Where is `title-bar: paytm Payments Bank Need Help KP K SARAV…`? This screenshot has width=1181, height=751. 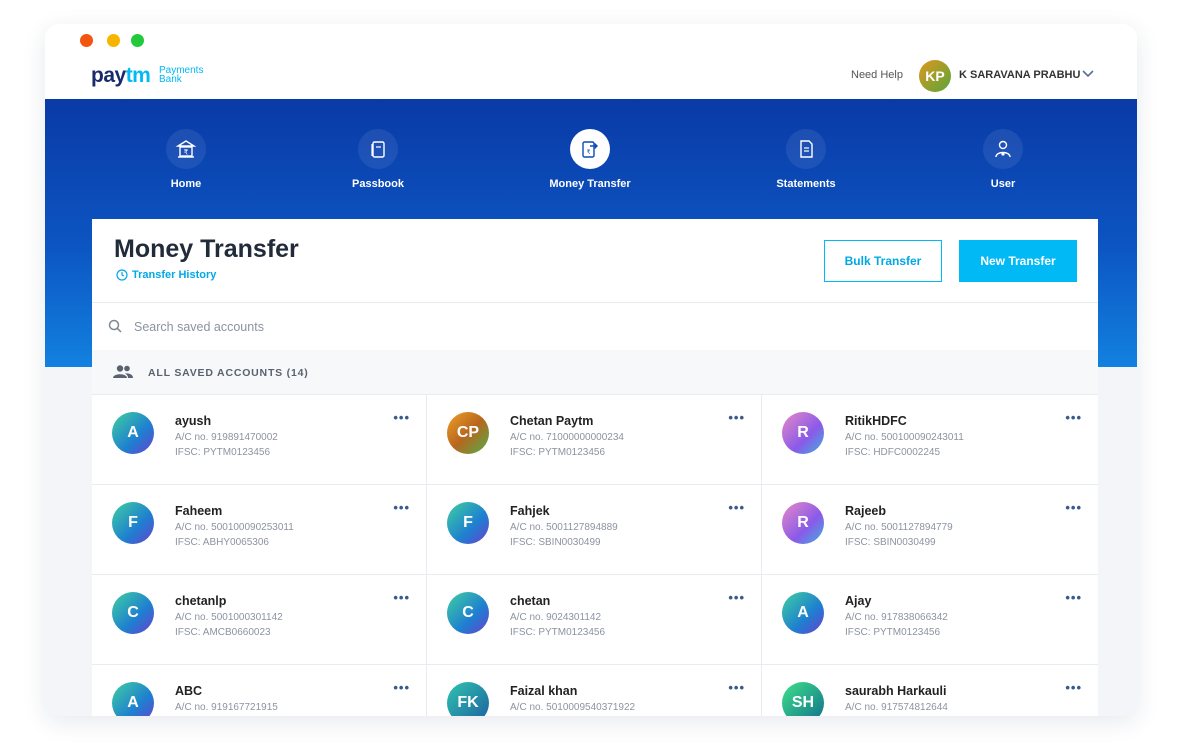 title-bar: paytm Payments Bank Need Help KP K SARAV… is located at coordinates (591, 61).